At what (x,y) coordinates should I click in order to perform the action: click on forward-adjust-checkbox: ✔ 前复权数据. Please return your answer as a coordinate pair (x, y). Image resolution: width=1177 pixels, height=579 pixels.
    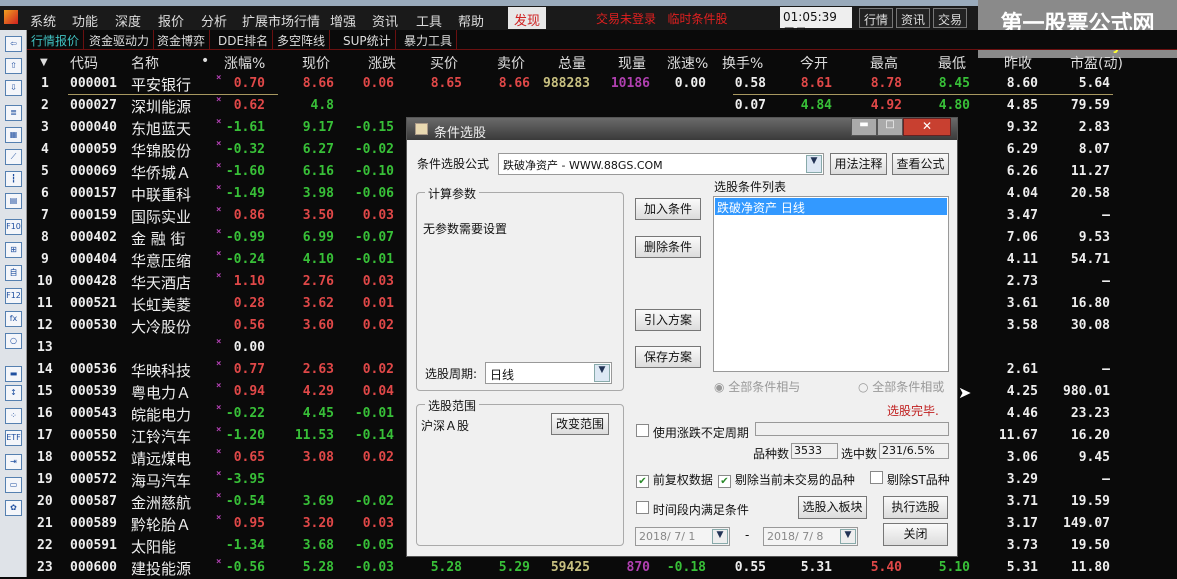
    Looking at the image, I should click on (674, 479).